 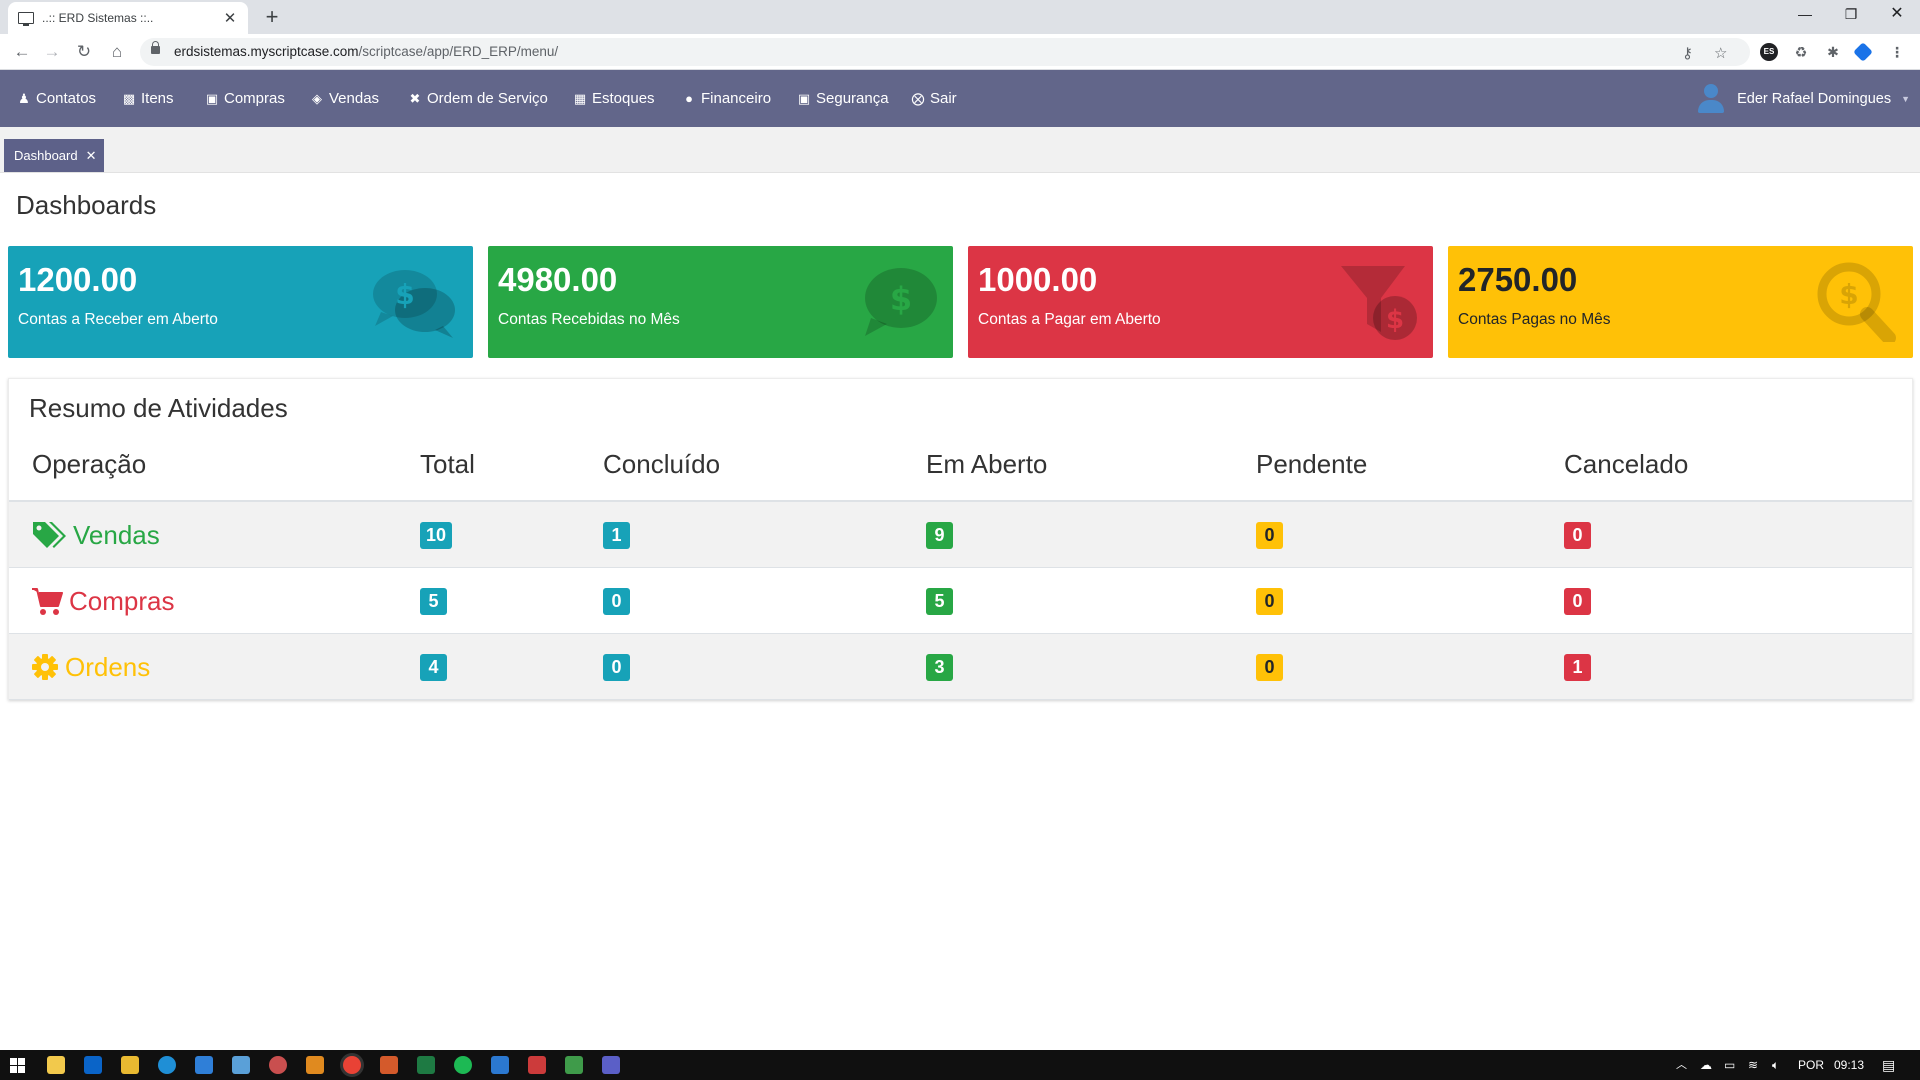 I want to click on wifi-icon: ≋, so click(x=1753, y=1065).